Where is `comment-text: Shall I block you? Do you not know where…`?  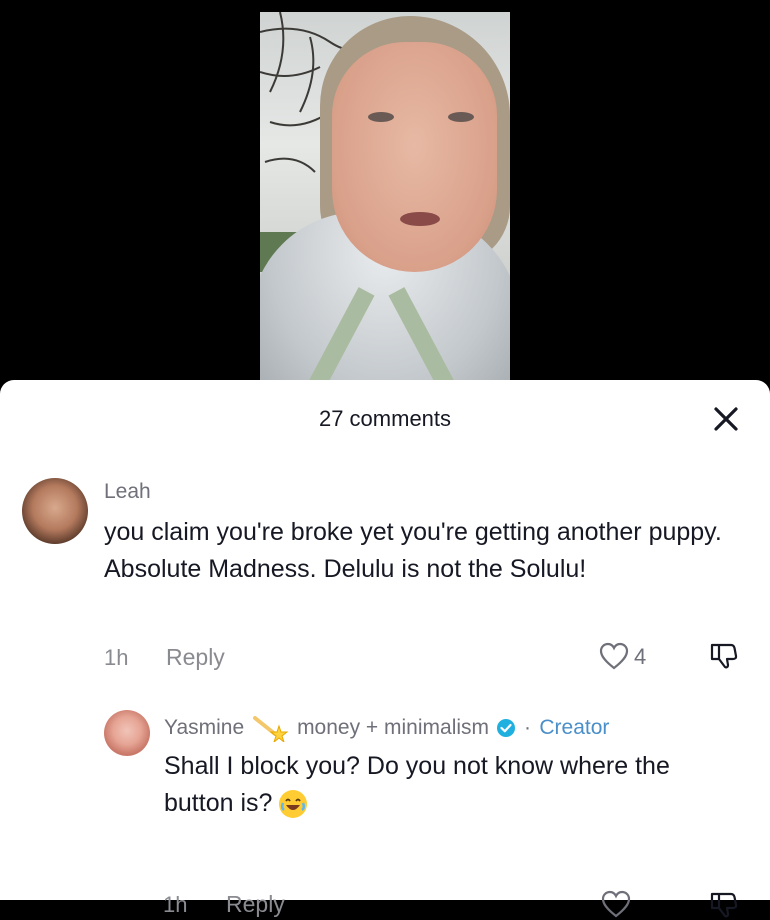
comment-text: Shall I block you? Do you not know where… is located at coordinates (454, 785).